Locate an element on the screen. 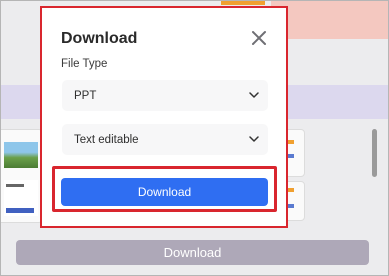  download-button: Download is located at coordinates (164, 192).